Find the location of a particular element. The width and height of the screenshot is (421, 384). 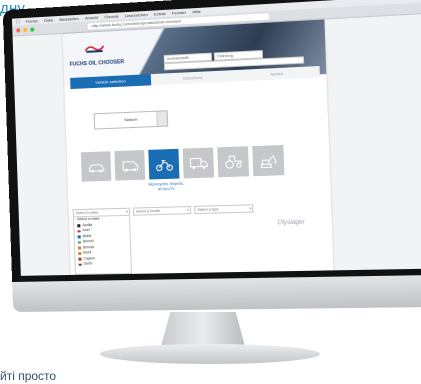

select-type: Select a type is located at coordinates (224, 209).